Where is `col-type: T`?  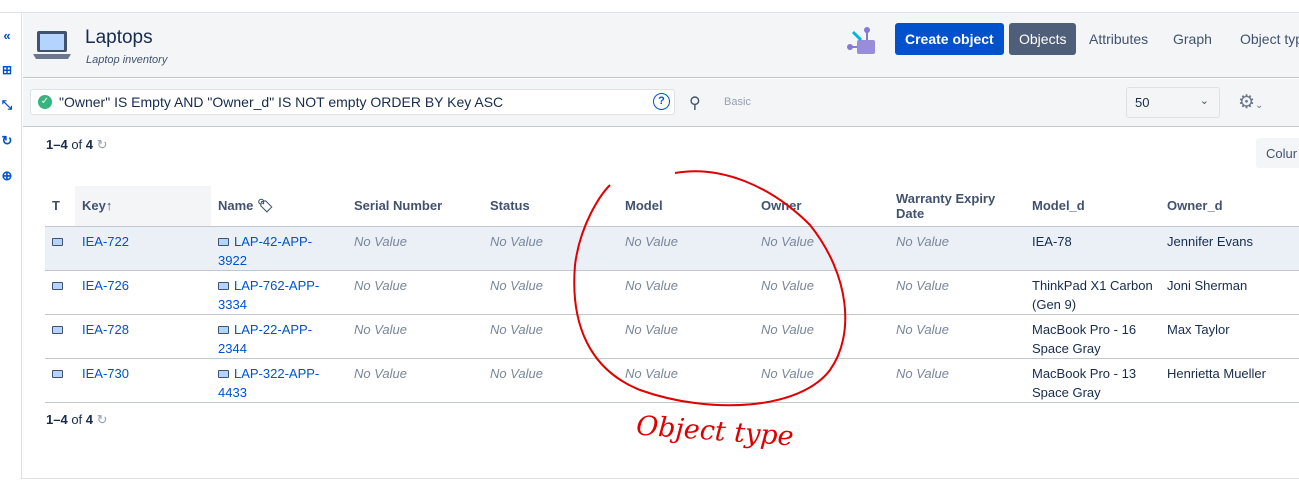
col-type: T is located at coordinates (56, 206).